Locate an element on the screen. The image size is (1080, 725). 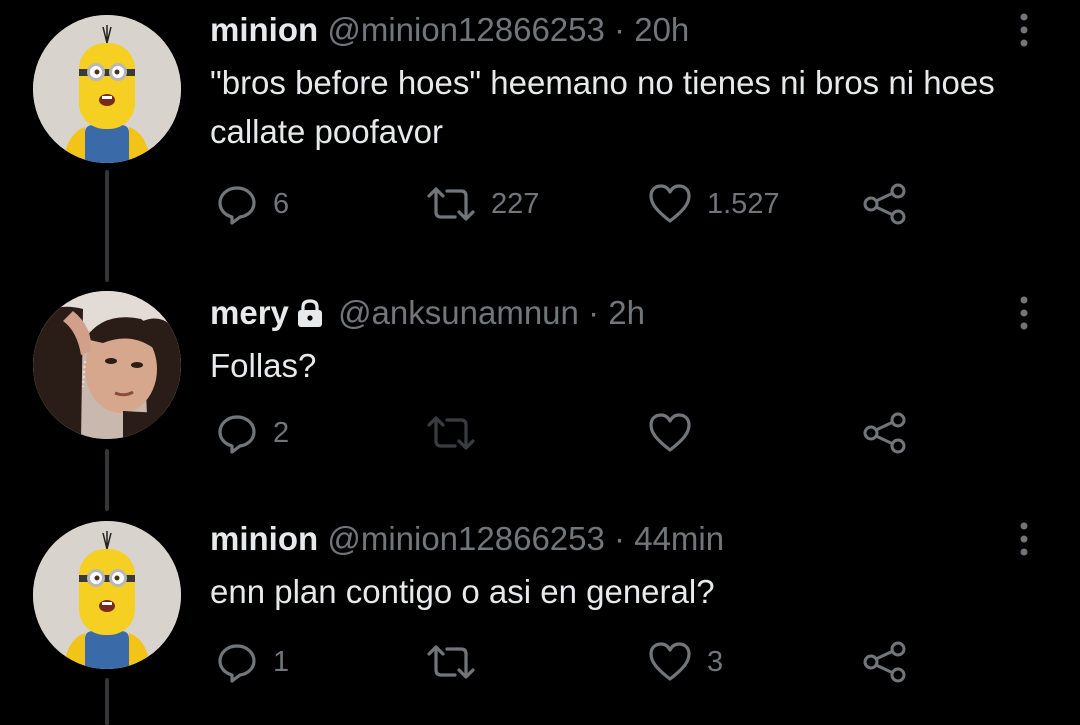
like-count: 3 is located at coordinates (715, 661).